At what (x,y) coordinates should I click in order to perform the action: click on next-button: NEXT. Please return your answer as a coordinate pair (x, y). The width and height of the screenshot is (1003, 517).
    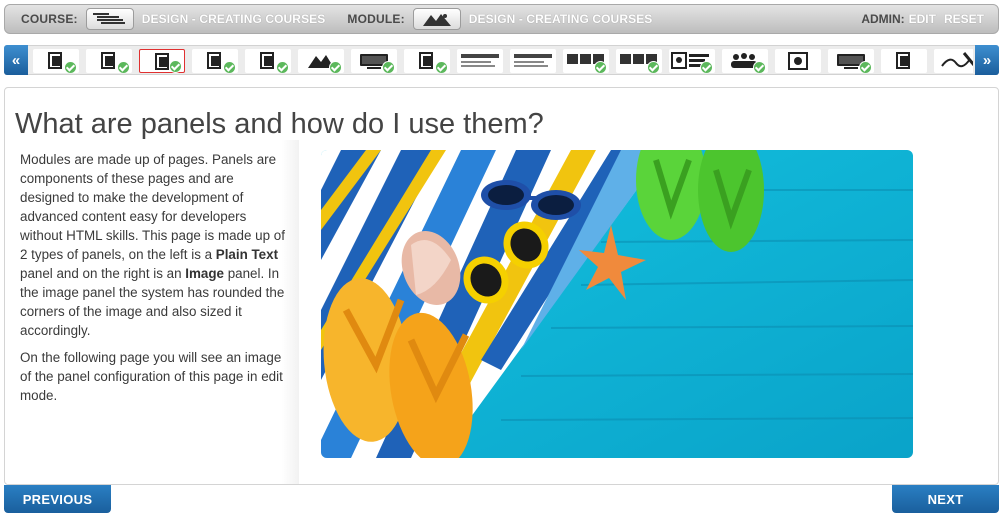
    Looking at the image, I should click on (945, 499).